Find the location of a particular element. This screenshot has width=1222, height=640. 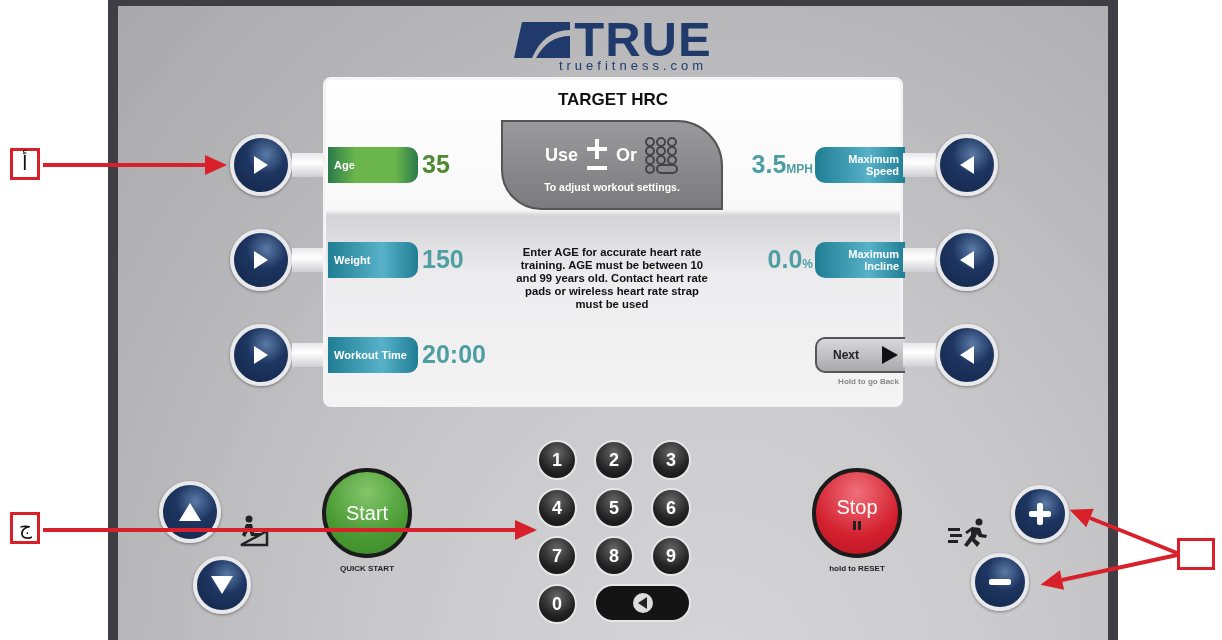

minus-icon is located at coordinates (1000, 582).